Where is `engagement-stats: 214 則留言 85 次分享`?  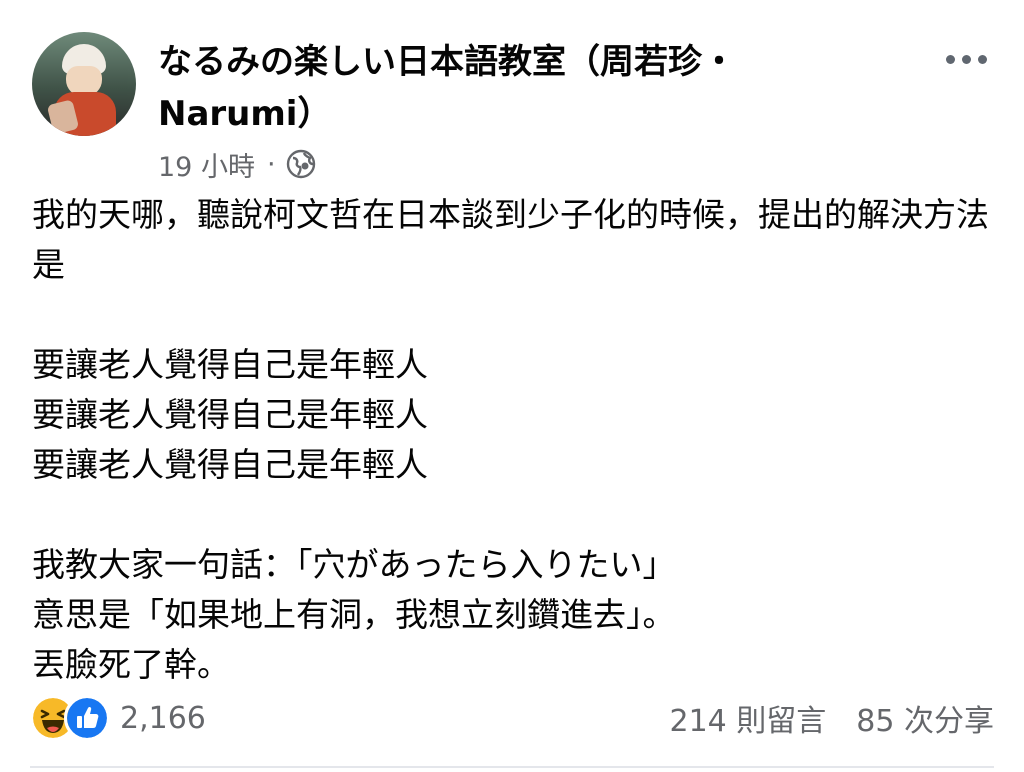
engagement-stats: 214 則留言 85 次分享 is located at coordinates (831, 718).